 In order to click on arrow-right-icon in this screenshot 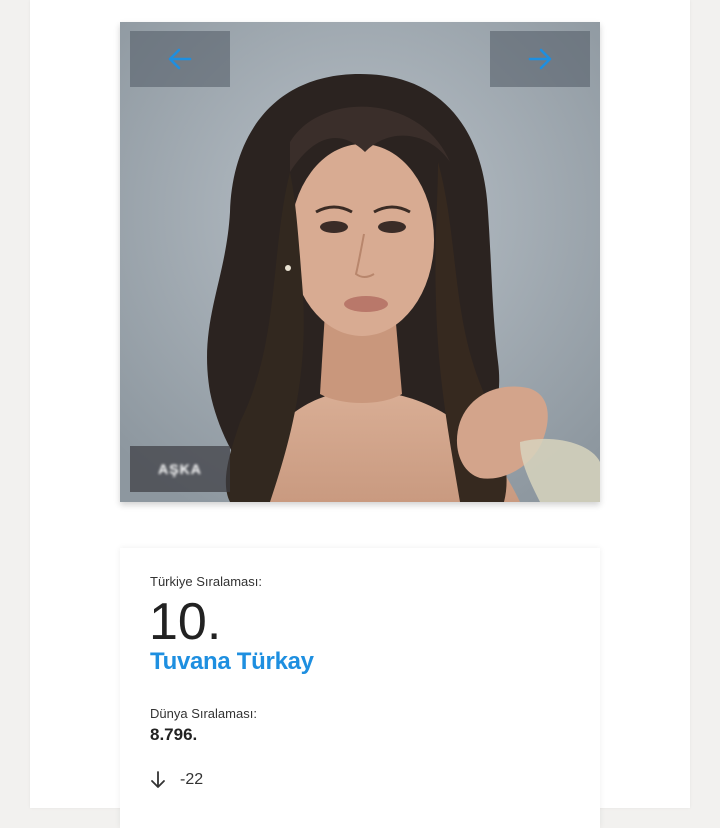, I will do `click(540, 59)`.